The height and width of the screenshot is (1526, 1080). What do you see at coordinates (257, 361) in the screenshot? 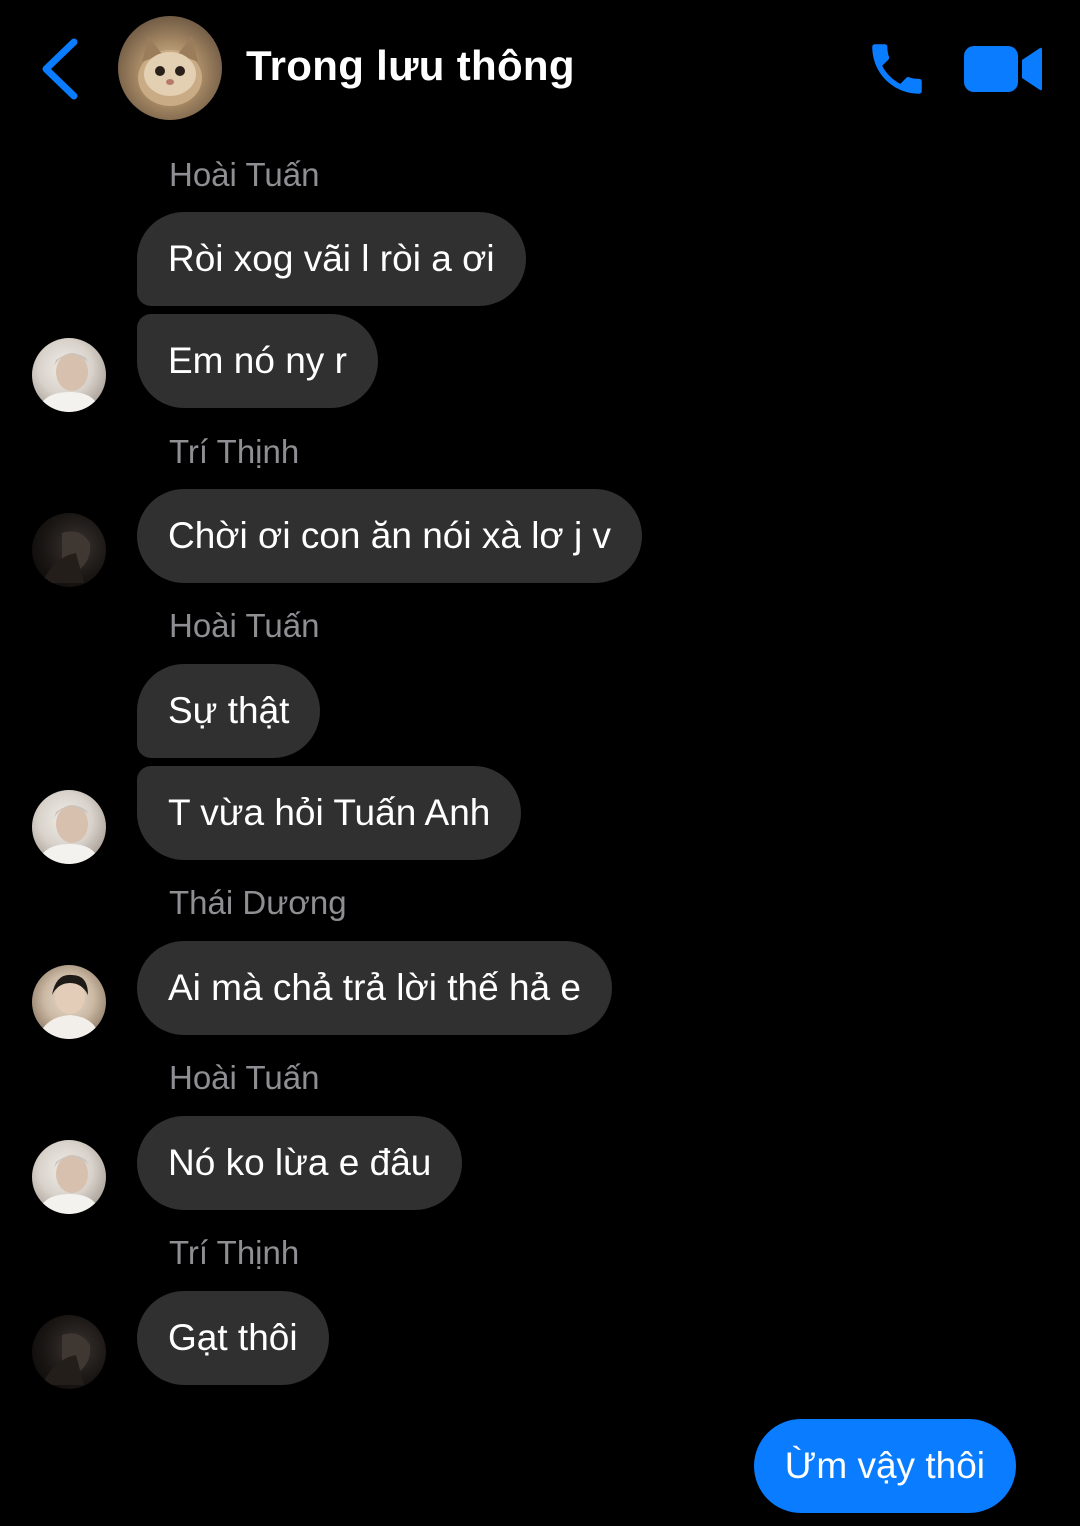
I see `message-bubble: Em nó ny r` at bounding box center [257, 361].